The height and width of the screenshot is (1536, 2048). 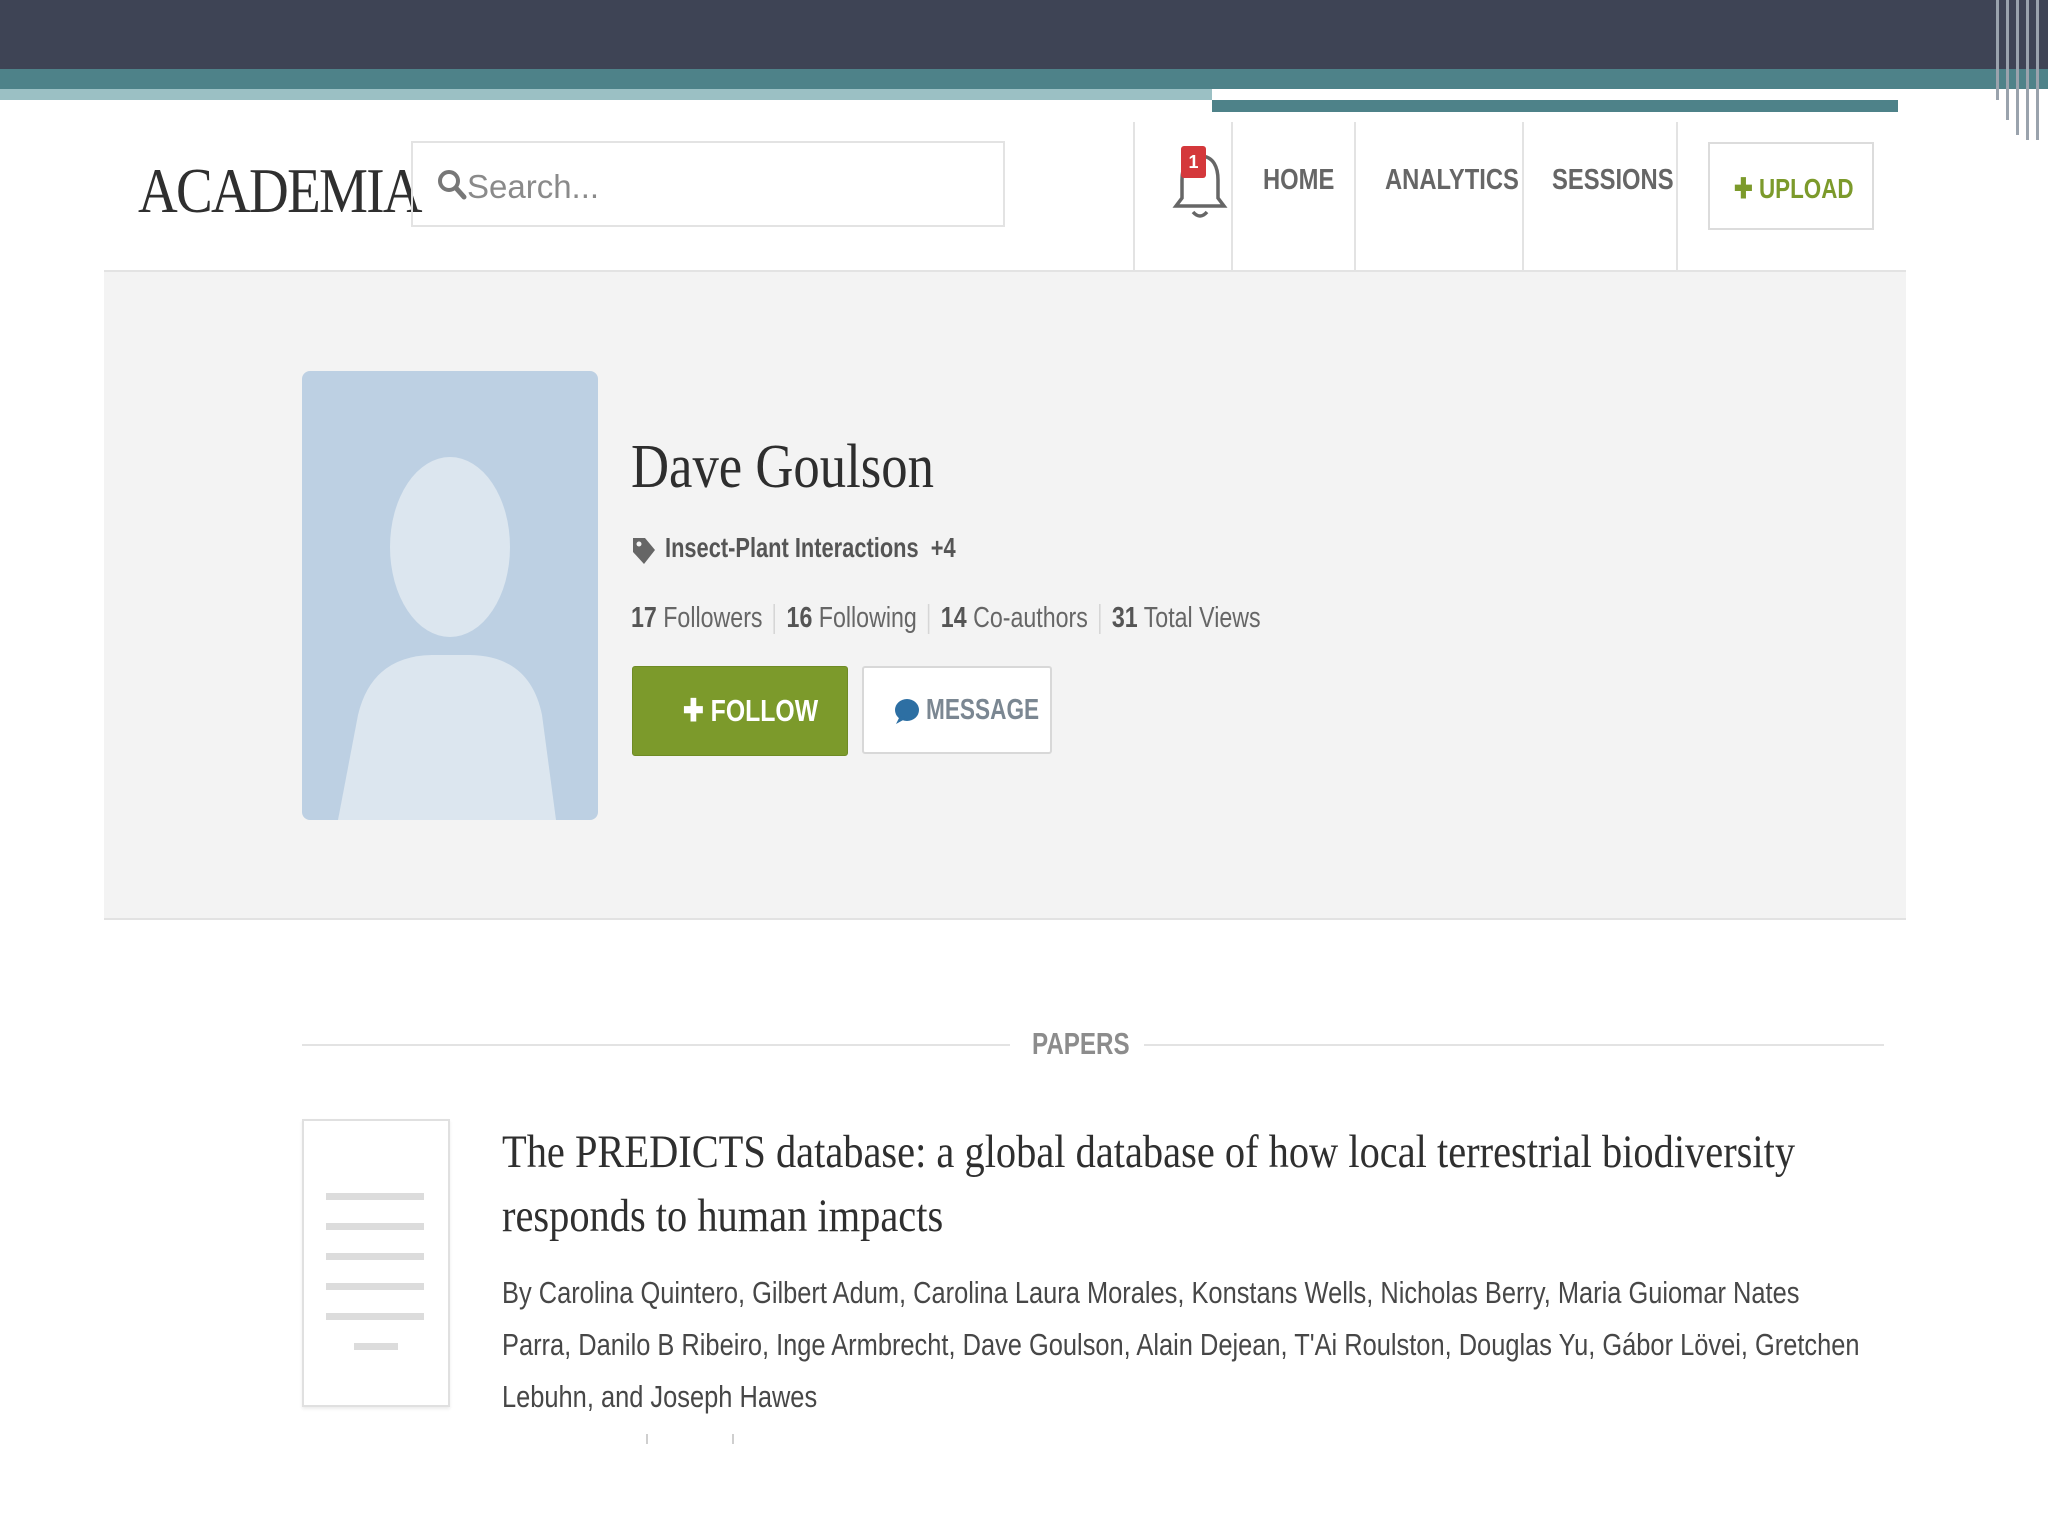 I want to click on stat-followers: 17 Followers, so click(x=697, y=618).